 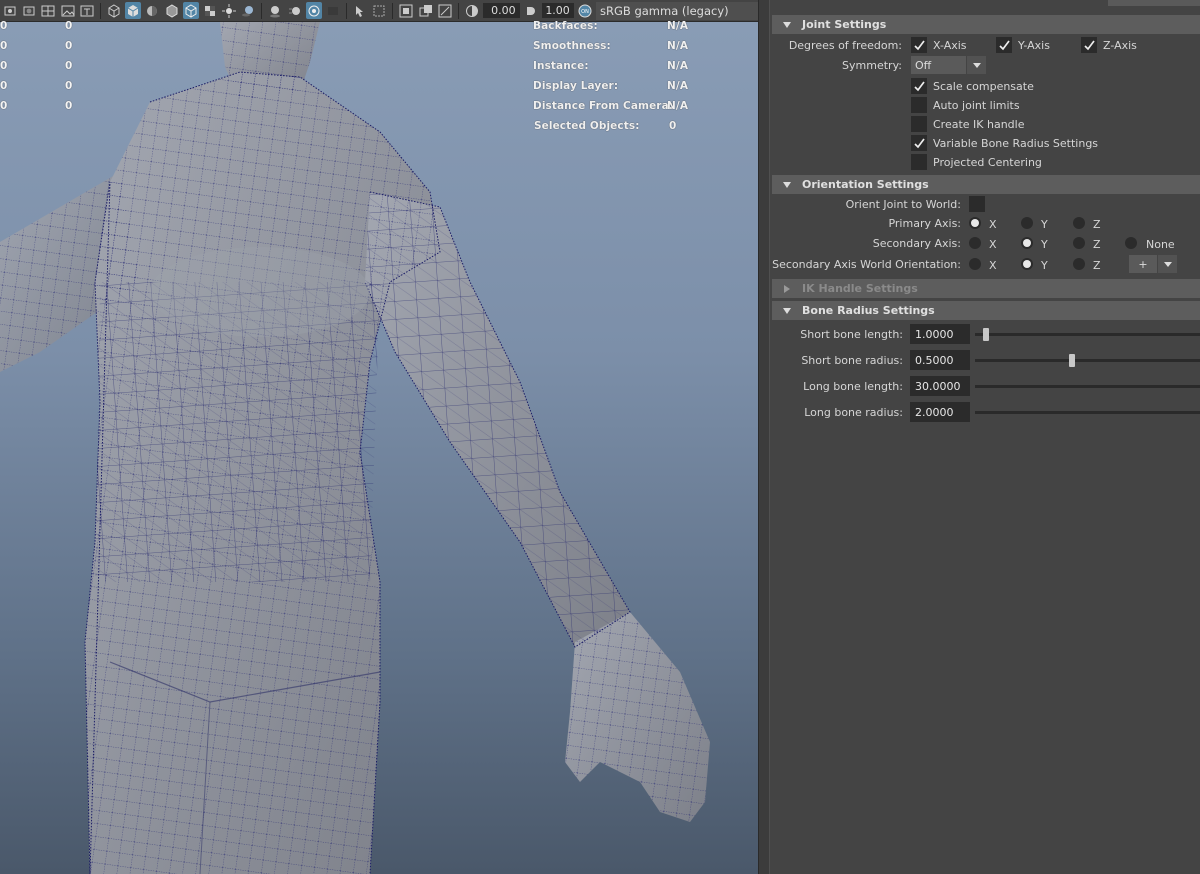 I want to click on section-title: IK Handle Settings, so click(x=860, y=288).